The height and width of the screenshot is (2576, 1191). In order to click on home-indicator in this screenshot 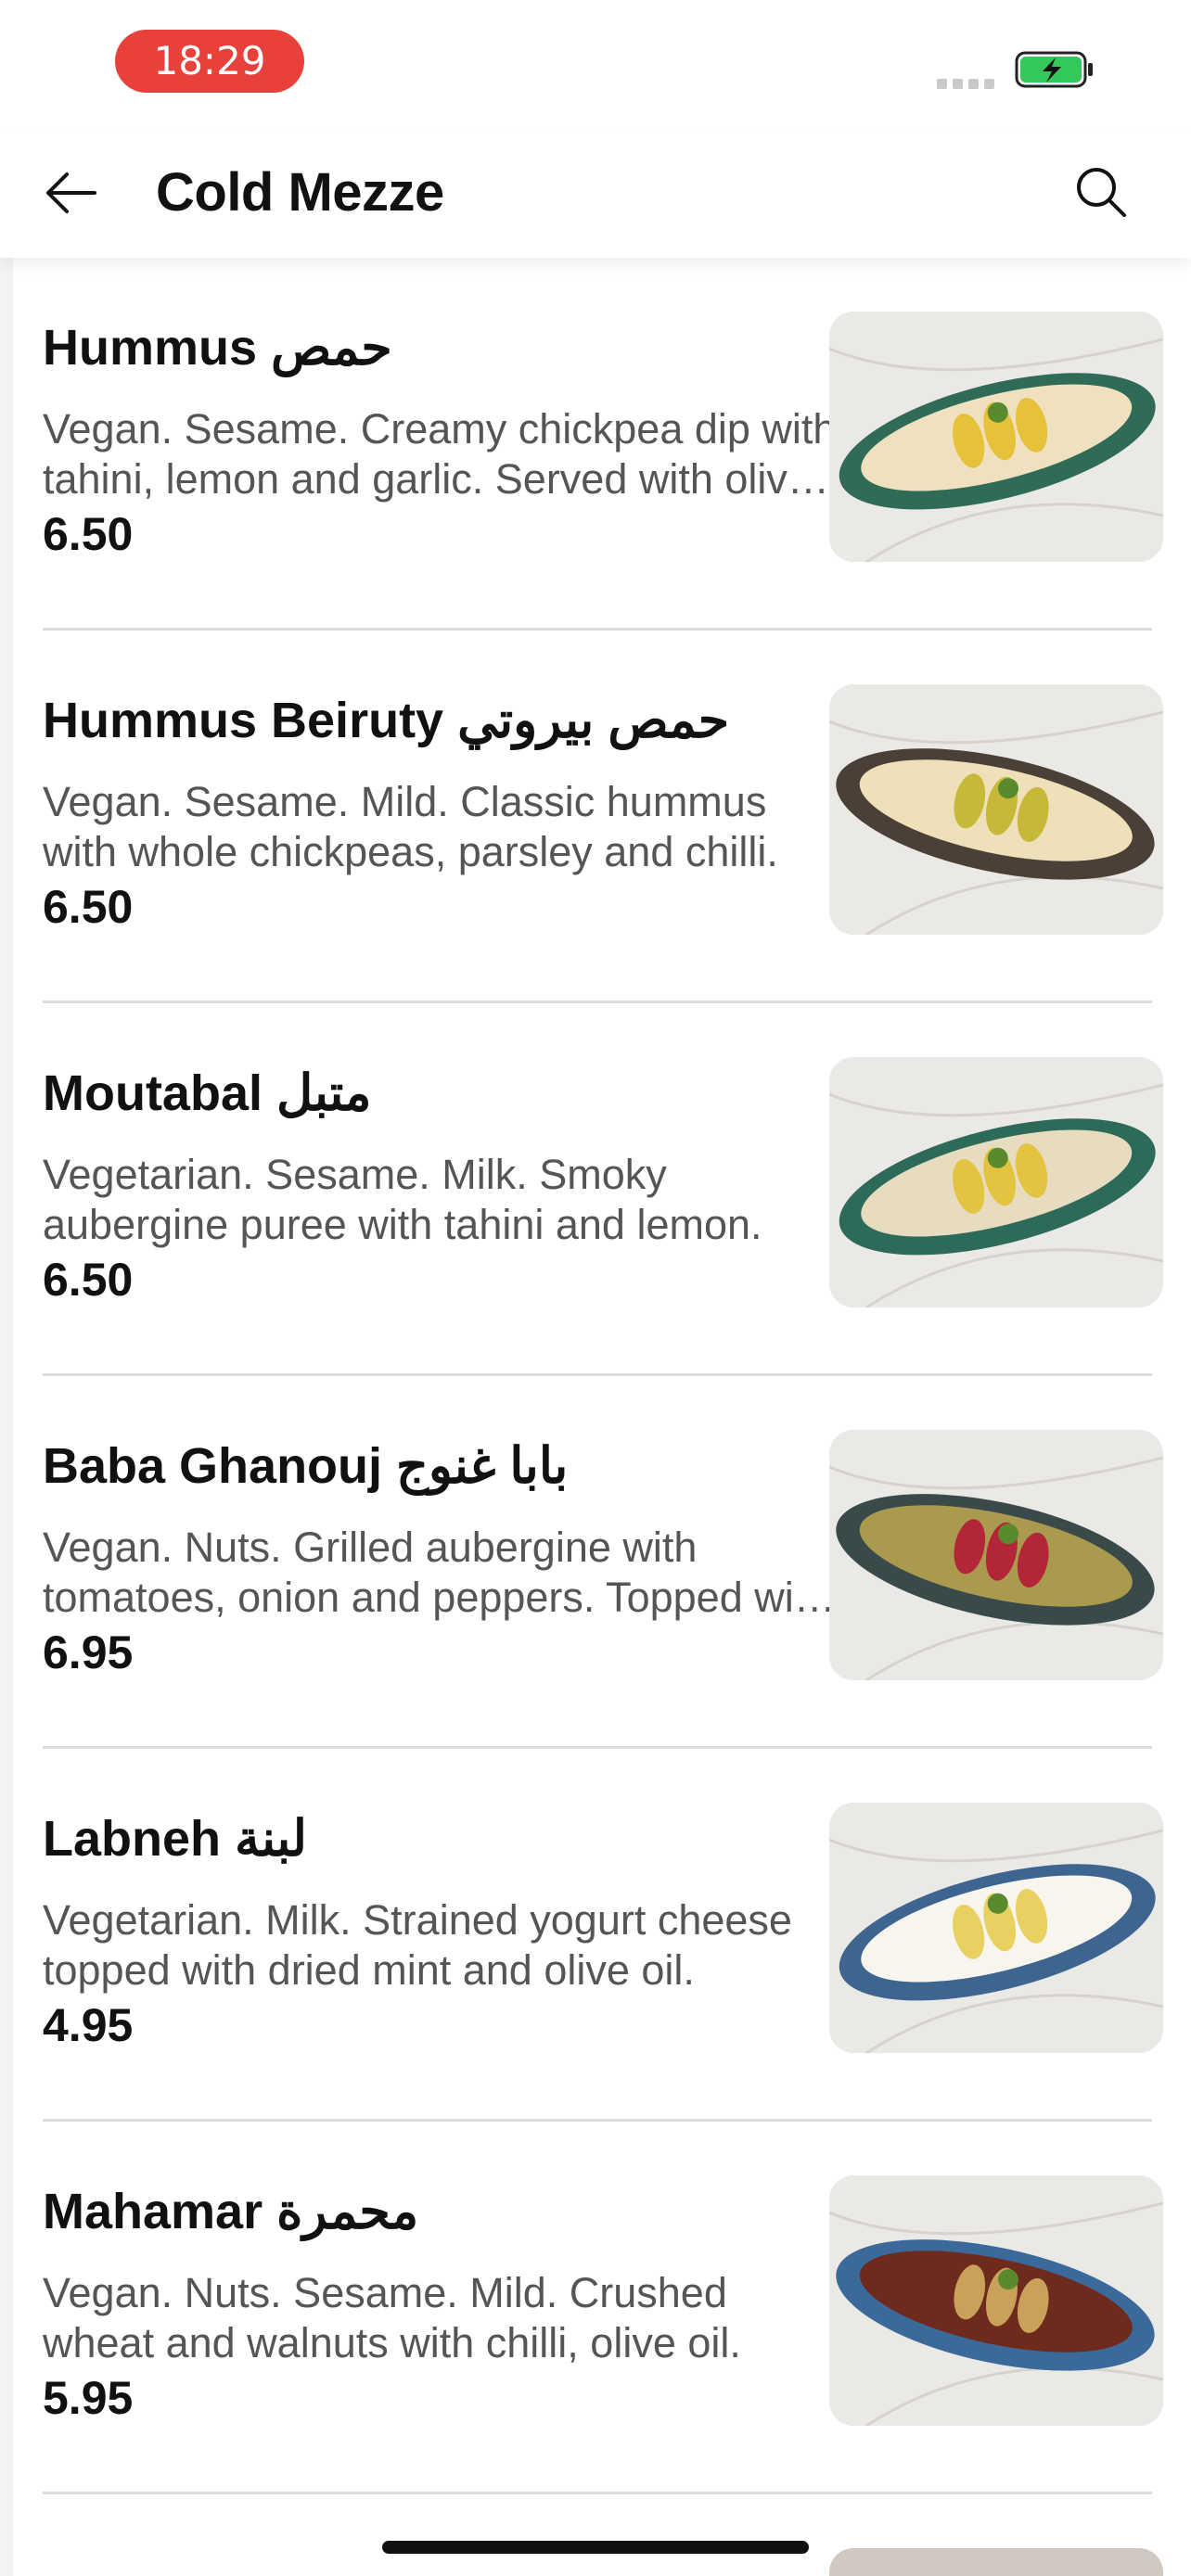, I will do `click(595, 2547)`.